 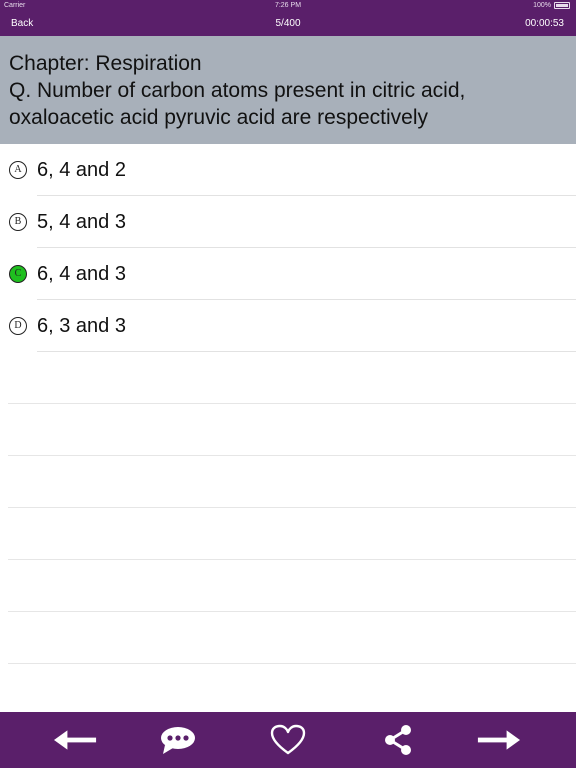 What do you see at coordinates (288, 222) in the screenshot?
I see `option-b: B 5, 4 and 3` at bounding box center [288, 222].